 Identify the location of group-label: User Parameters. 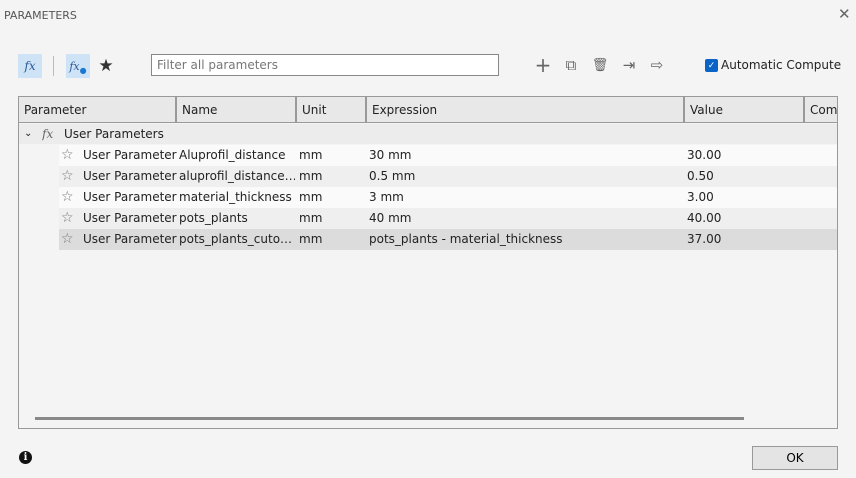
(114, 134).